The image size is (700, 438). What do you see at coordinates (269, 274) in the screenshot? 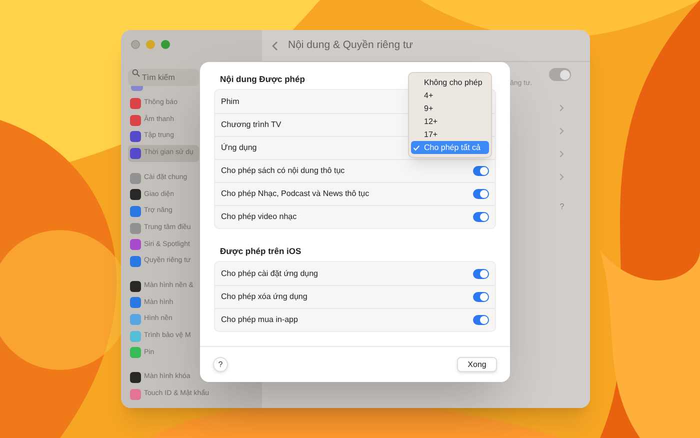
I see `setting-label: Cho phép cài đặt ứng dụng` at bounding box center [269, 274].